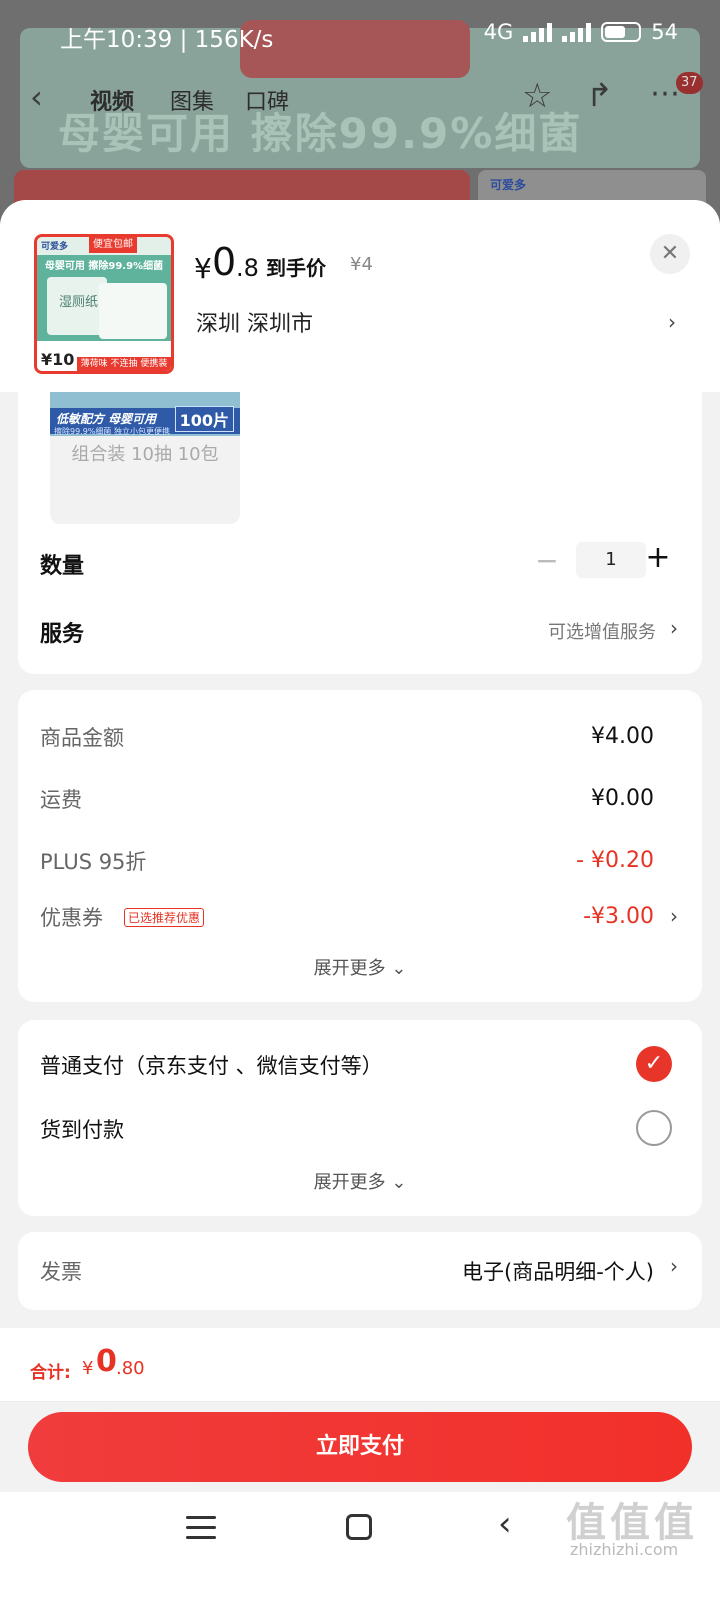 This screenshot has width=720, height=1600. Describe the element at coordinates (50, 1373) in the screenshot. I see `total-label: 合计:` at that location.